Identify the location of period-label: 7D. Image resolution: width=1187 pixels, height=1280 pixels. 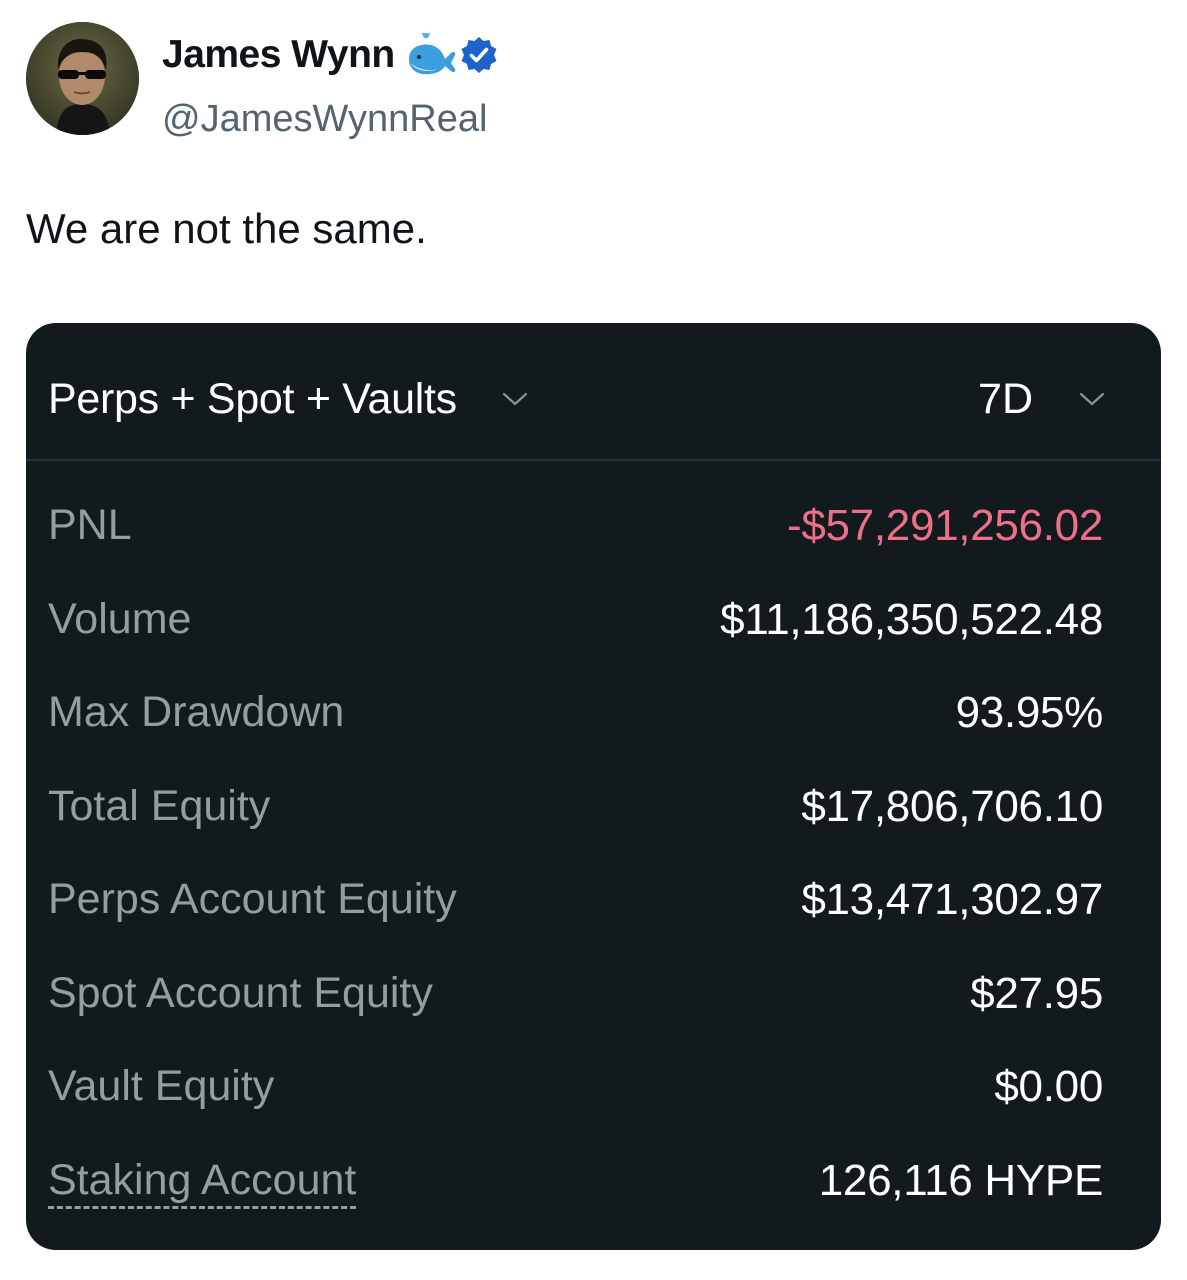
(1005, 398).